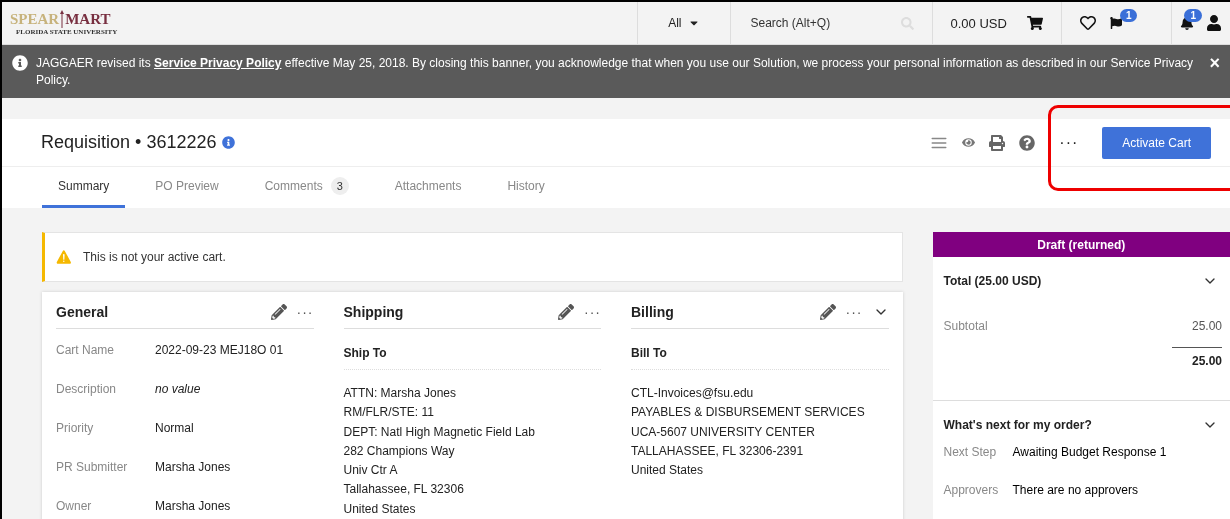 Image resolution: width=1230 pixels, height=519 pixels. I want to click on next-heading: What's next for my order?, so click(1017, 425).